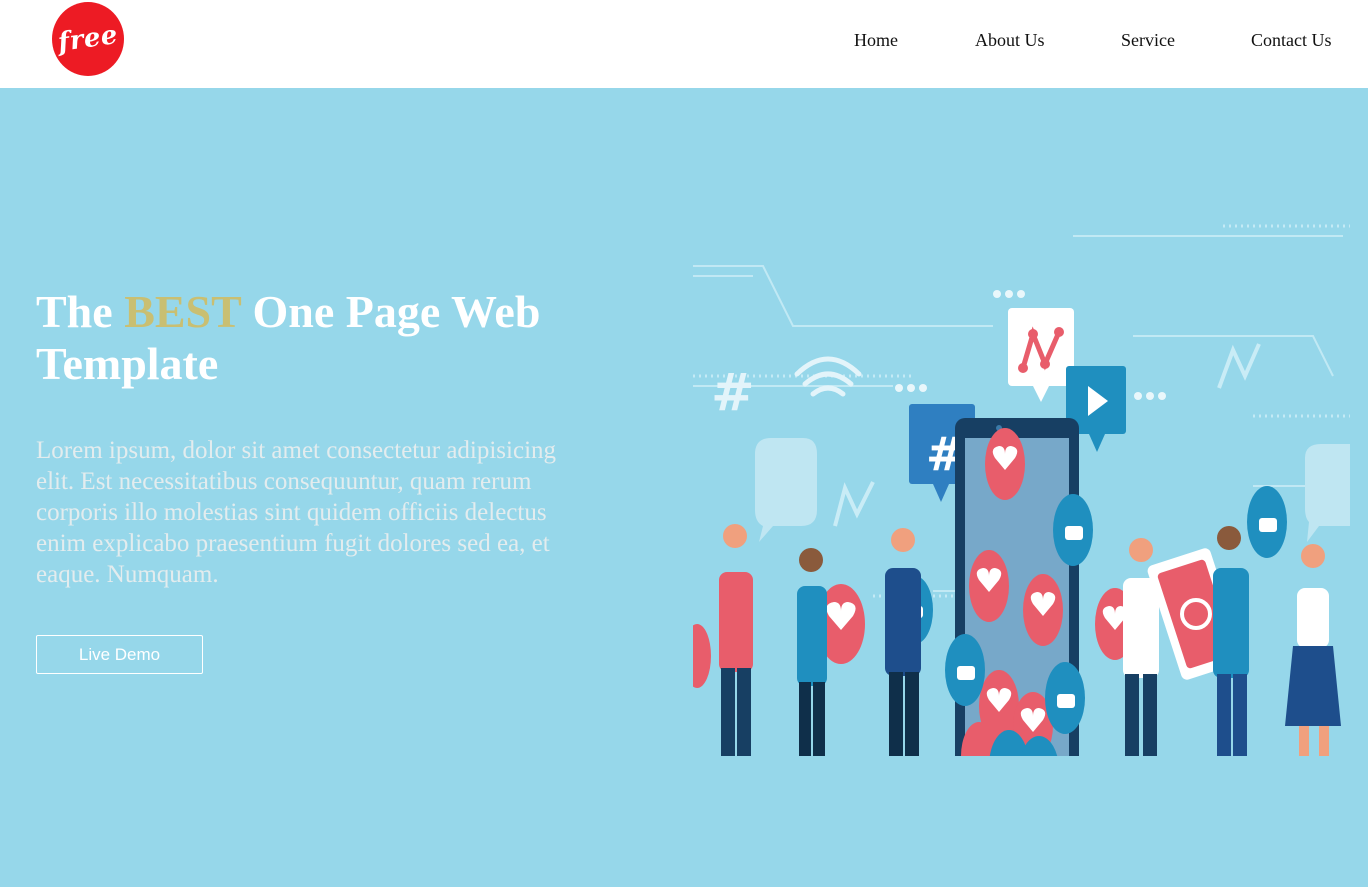  I want to click on hero-title-highlight: BEST, so click(182, 311).